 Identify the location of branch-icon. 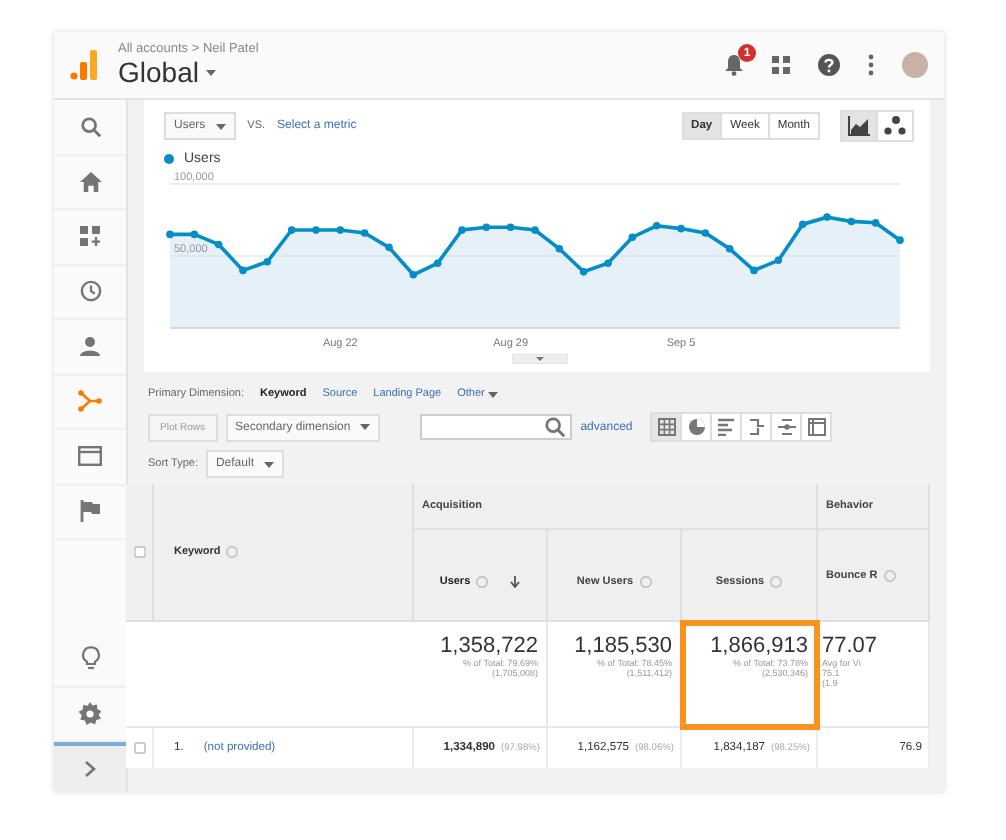
(90, 401).